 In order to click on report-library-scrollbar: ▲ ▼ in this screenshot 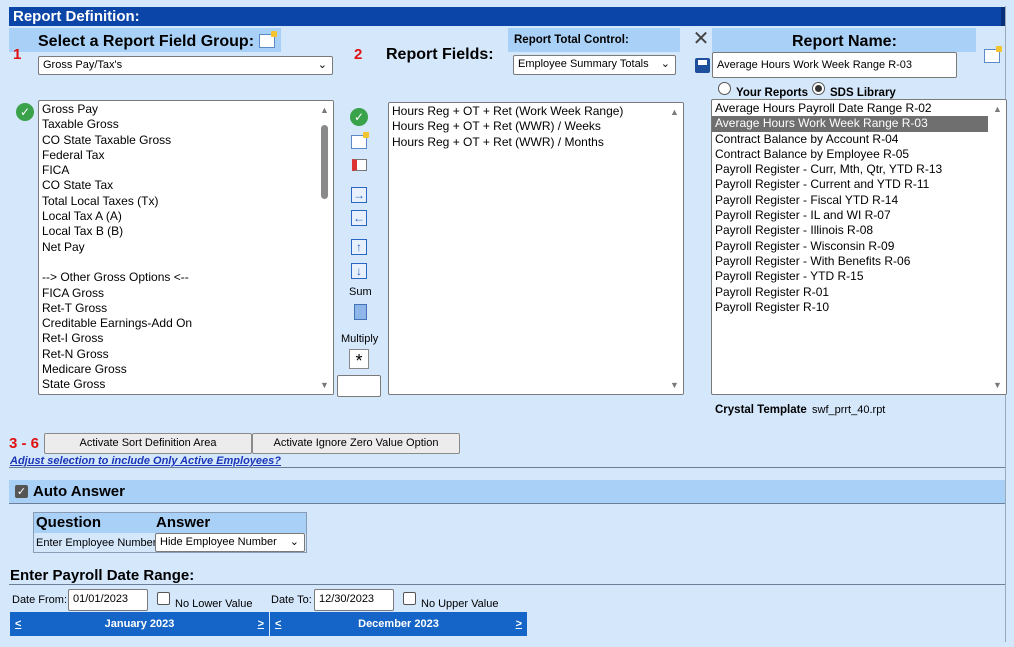, I will do `click(997, 247)`.